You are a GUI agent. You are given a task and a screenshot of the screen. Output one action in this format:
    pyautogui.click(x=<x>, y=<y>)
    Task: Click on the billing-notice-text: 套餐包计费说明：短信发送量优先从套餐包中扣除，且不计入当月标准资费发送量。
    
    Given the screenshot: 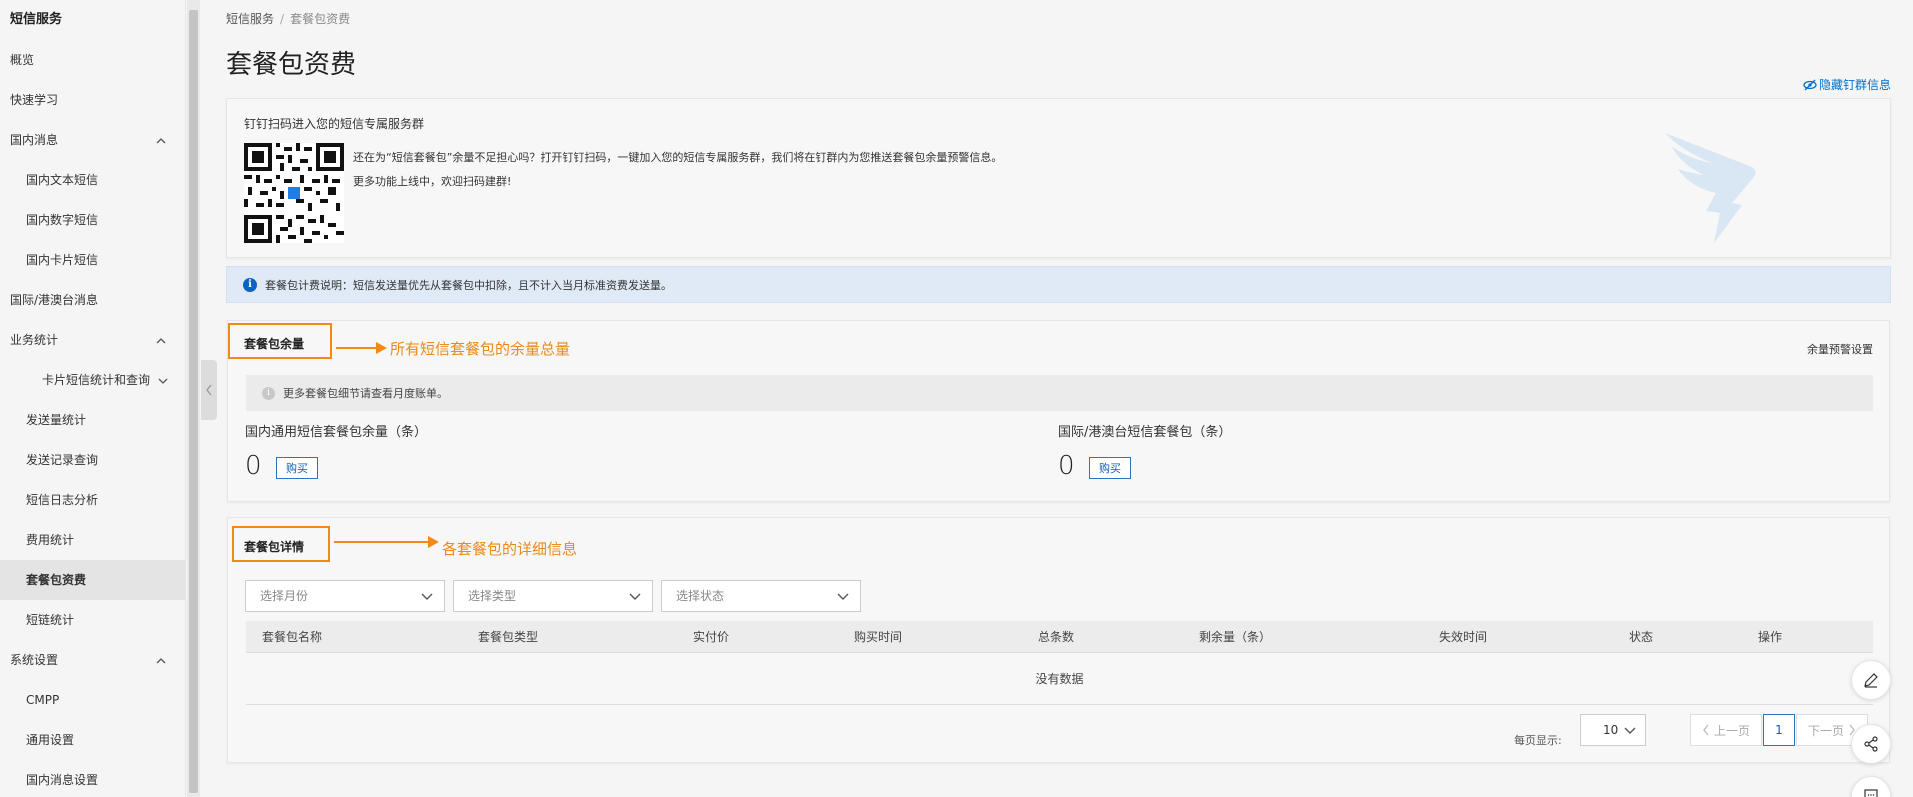 What is the action you would take?
    pyautogui.click(x=468, y=285)
    